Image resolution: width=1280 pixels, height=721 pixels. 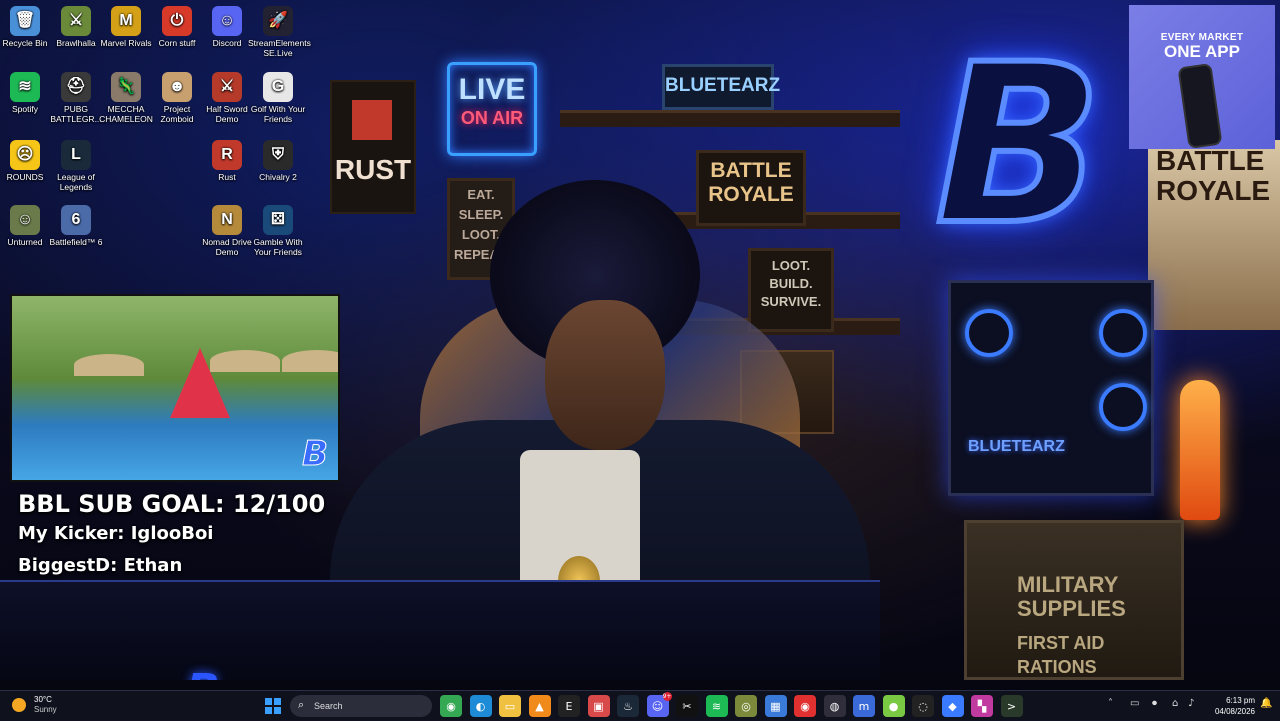 I want to click on desktop-icon-label: Golf With Your Friends, so click(x=278, y=114).